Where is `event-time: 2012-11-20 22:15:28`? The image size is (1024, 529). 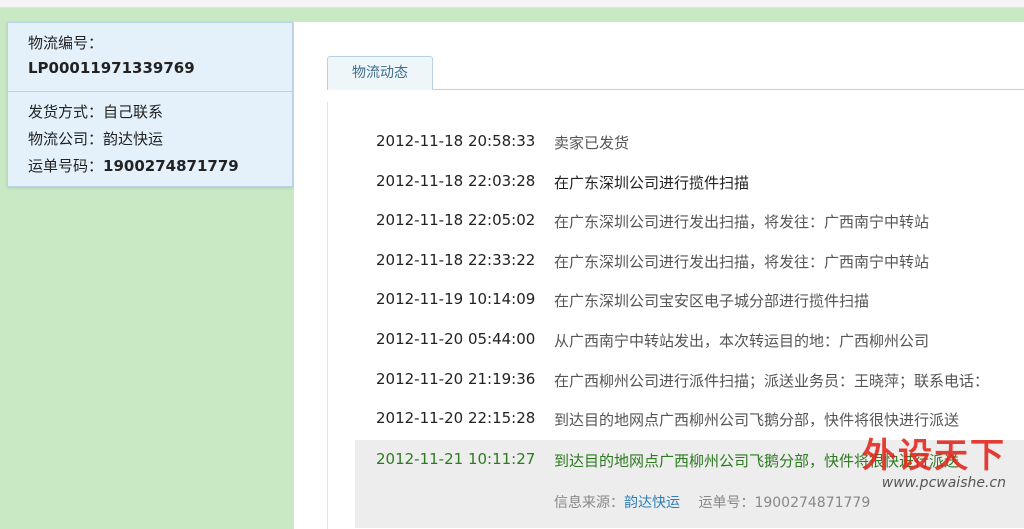 event-time: 2012-11-20 22:15:28 is located at coordinates (456, 418).